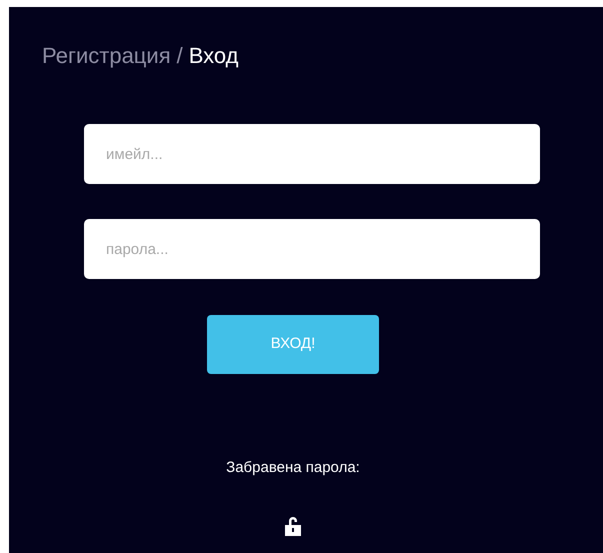 This screenshot has width=603, height=553. What do you see at coordinates (213, 55) in the screenshot?
I see `header-tab: Вход` at bounding box center [213, 55].